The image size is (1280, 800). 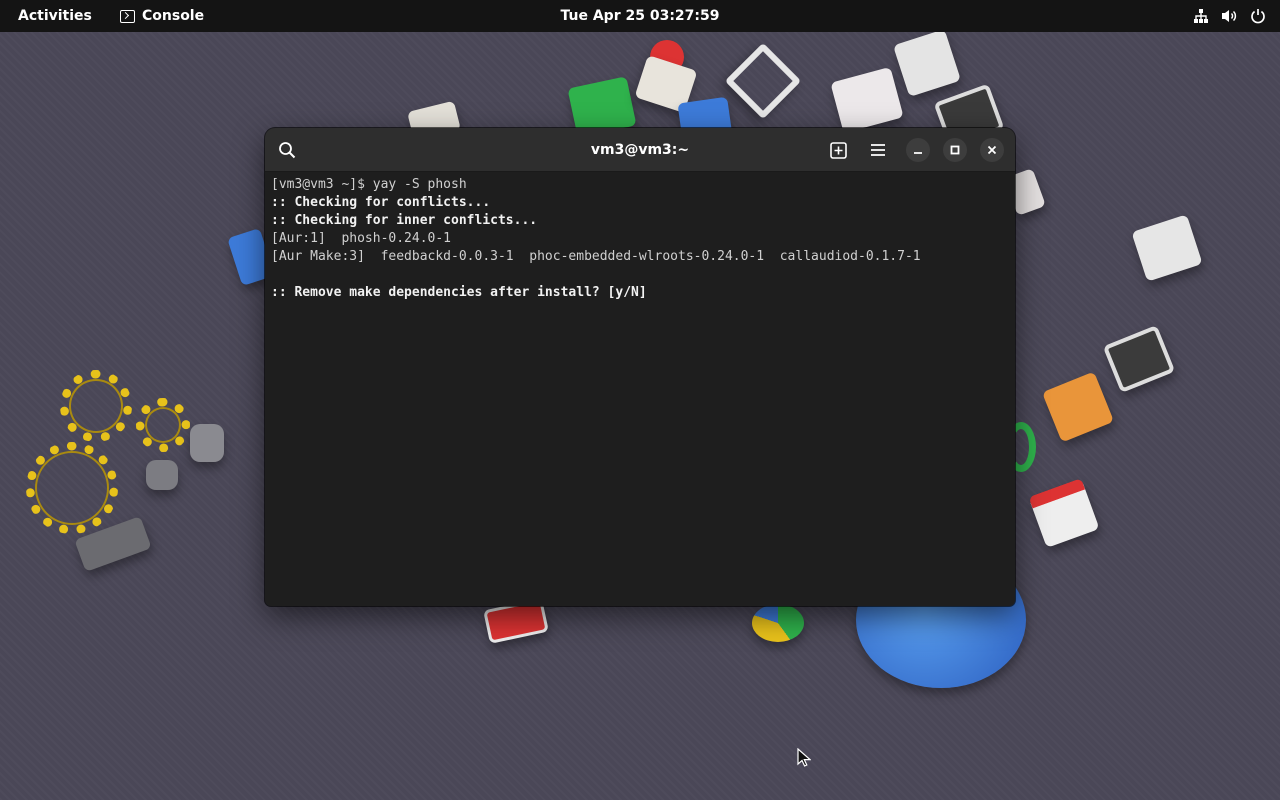 I want to click on search-button, so click(x=287, y=150).